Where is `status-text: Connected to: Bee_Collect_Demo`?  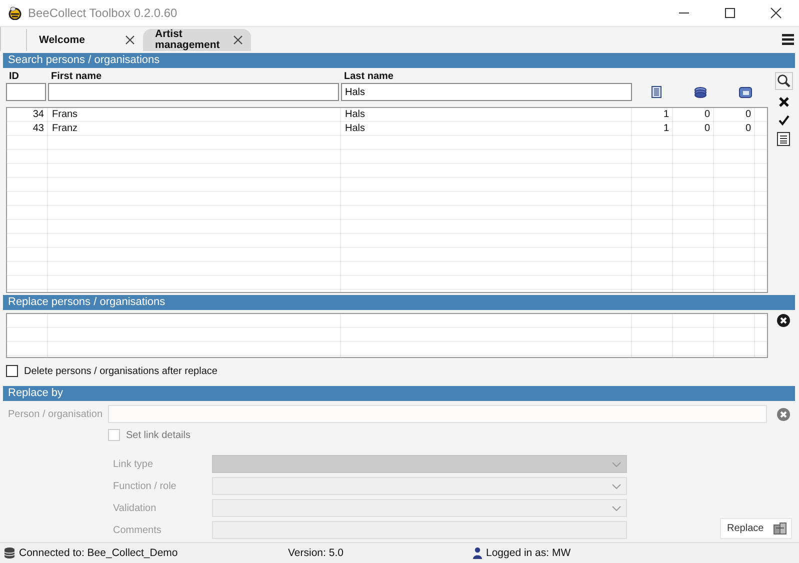
status-text: Connected to: Bee_Collect_Demo is located at coordinates (98, 553).